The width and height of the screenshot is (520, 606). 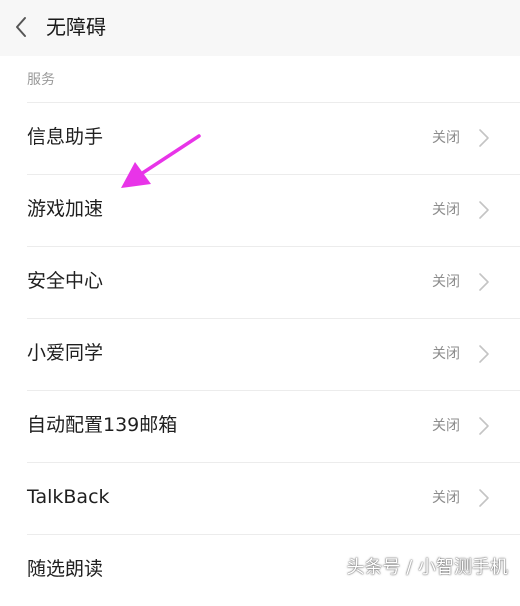 I want to click on list-item-label: 安全中心, so click(x=65, y=281).